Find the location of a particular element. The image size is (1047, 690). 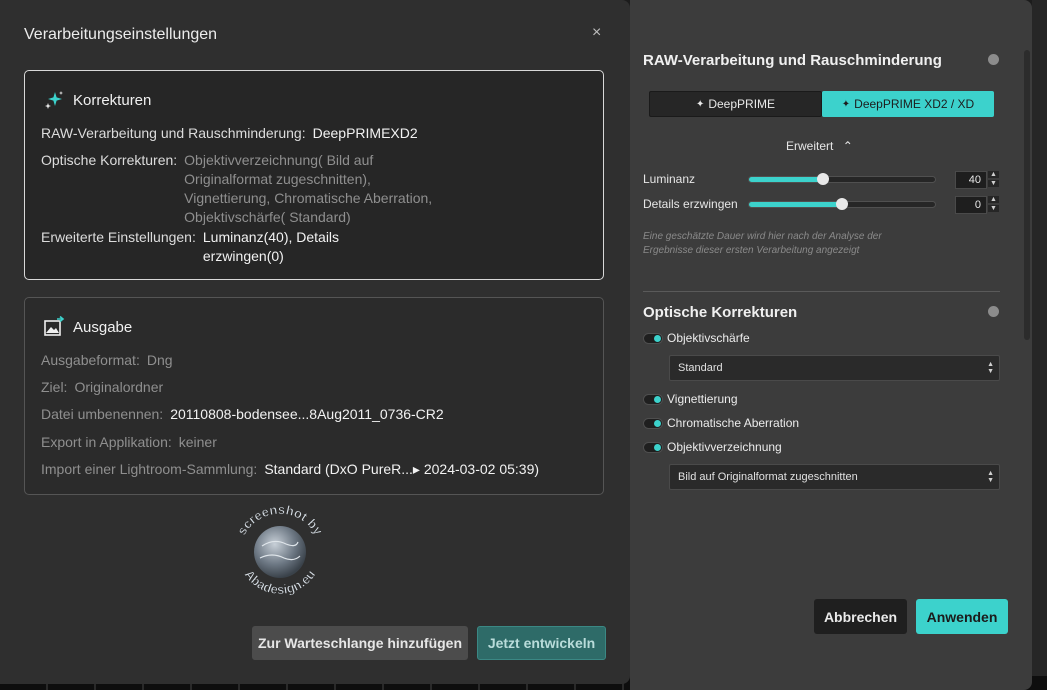

rename-value: 20110808-bodensee...8Aug2011_0736-CR2 is located at coordinates (307, 414).